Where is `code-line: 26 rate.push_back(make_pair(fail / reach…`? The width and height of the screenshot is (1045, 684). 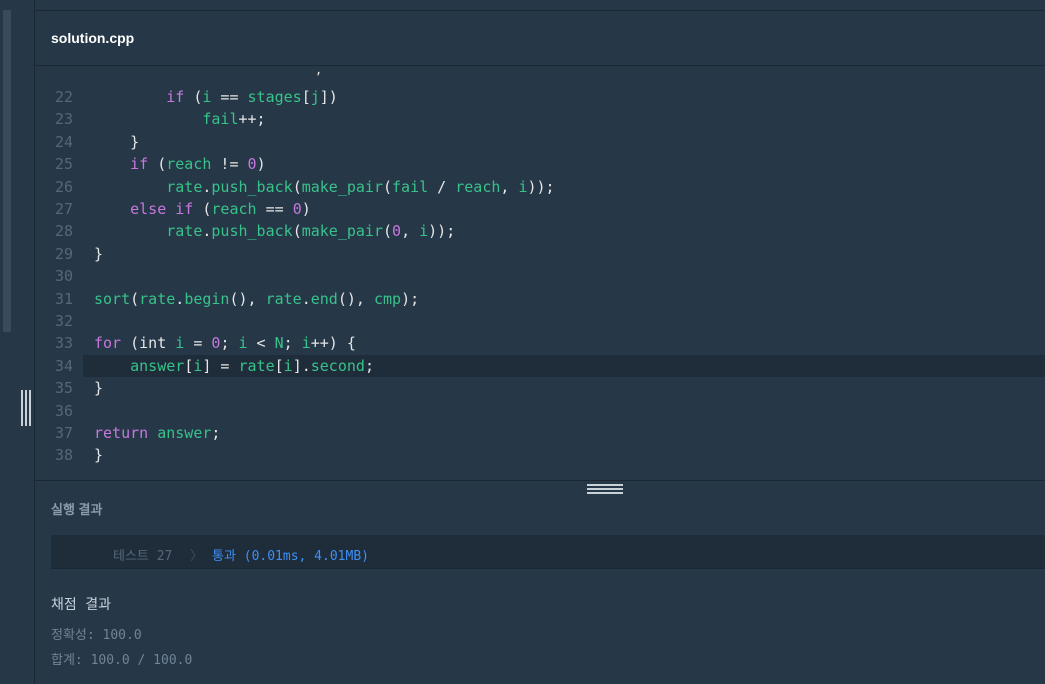
code-line: 26 rate.push_back(make_pair(fail / reach… is located at coordinates (540, 187).